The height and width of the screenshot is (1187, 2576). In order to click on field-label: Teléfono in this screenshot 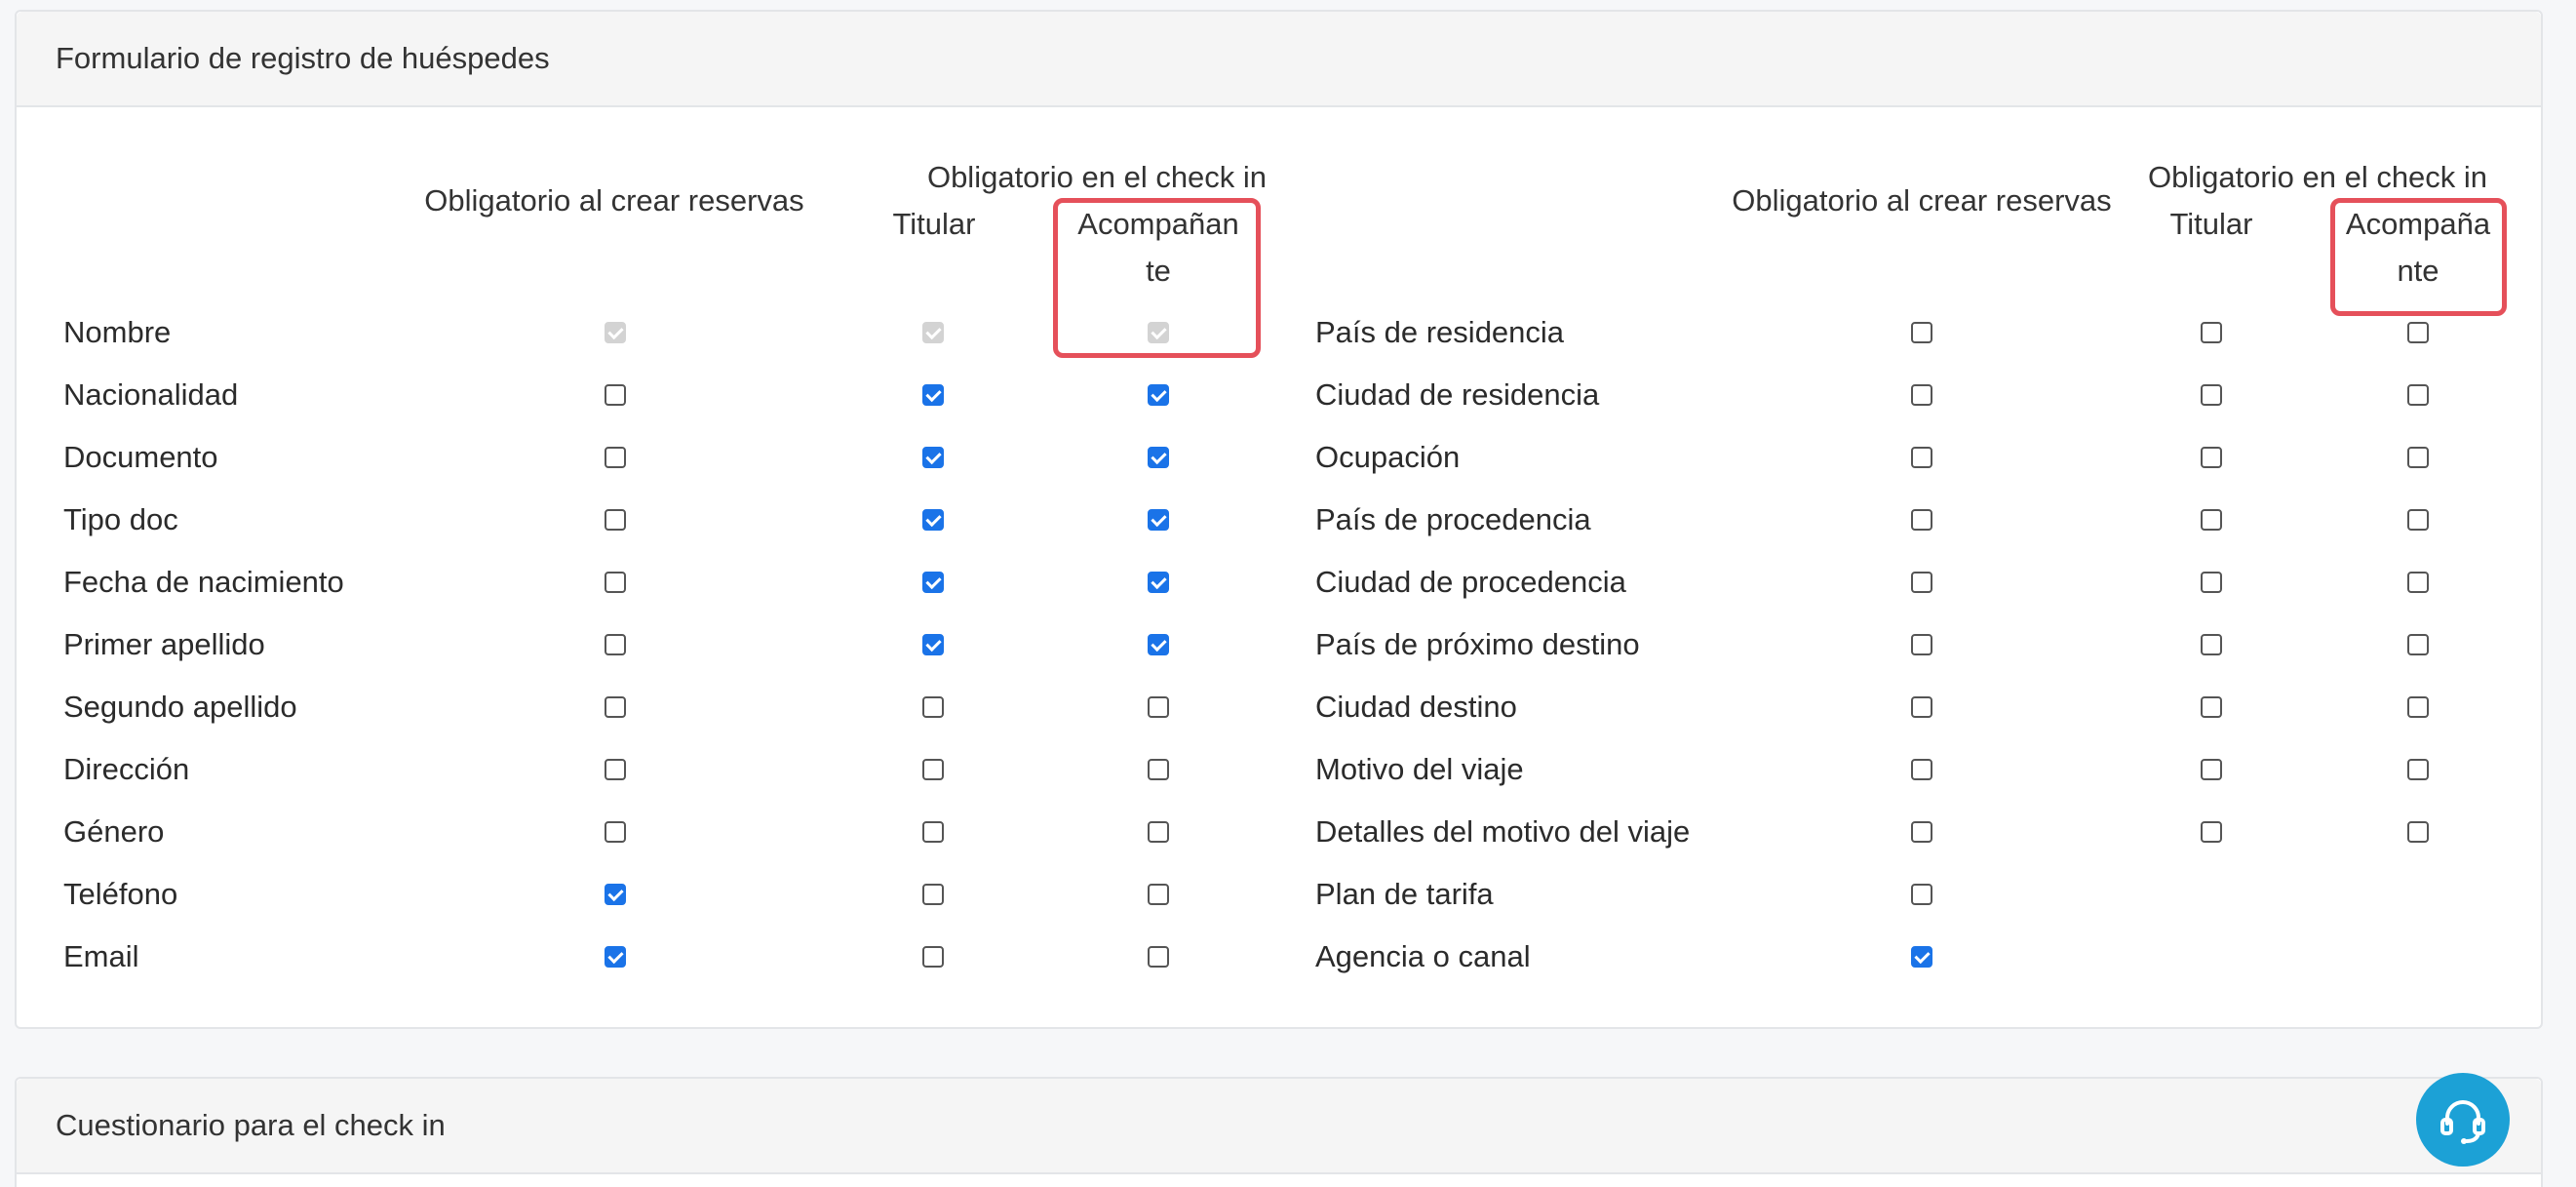, I will do `click(120, 894)`.